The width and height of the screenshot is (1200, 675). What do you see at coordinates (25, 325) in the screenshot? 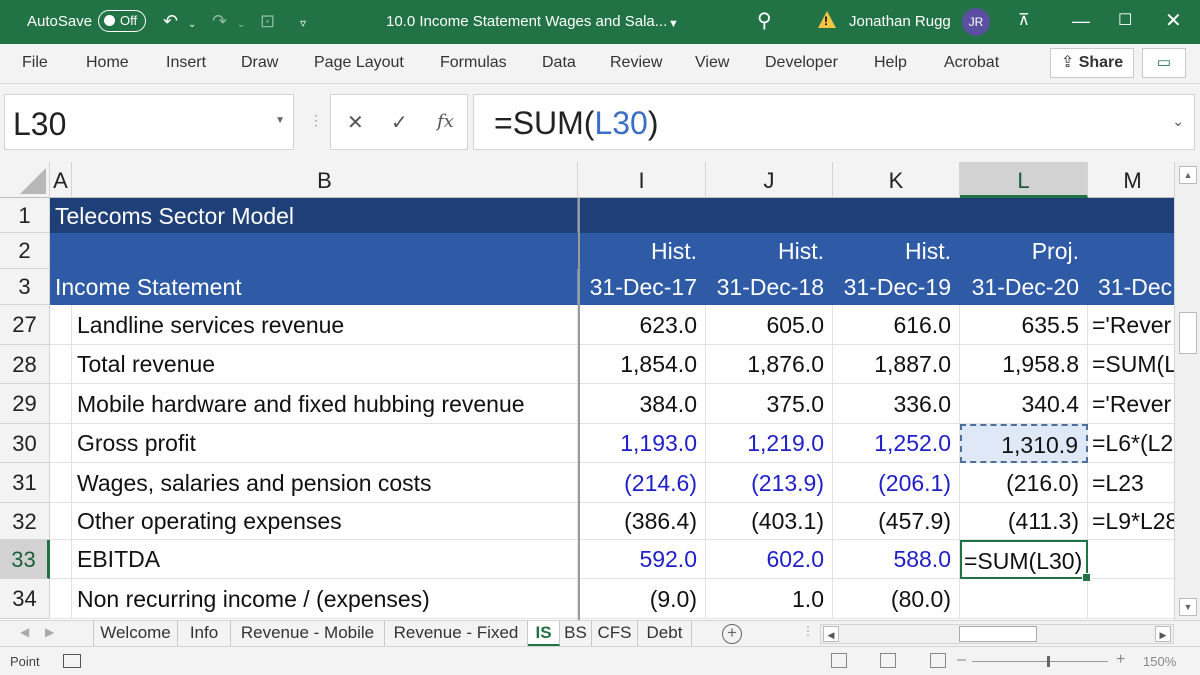
I see `row-header: 27` at bounding box center [25, 325].